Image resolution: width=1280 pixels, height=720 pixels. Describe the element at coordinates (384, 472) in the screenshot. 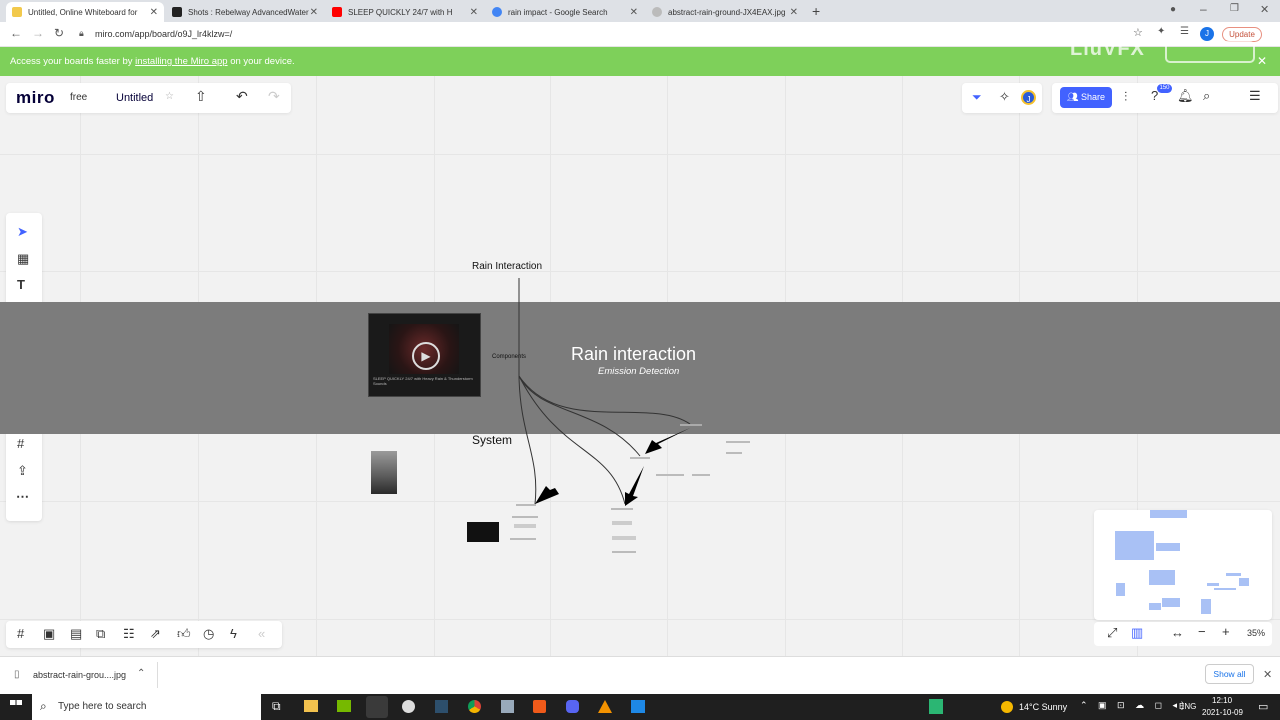

I see `rain-ground-image` at that location.